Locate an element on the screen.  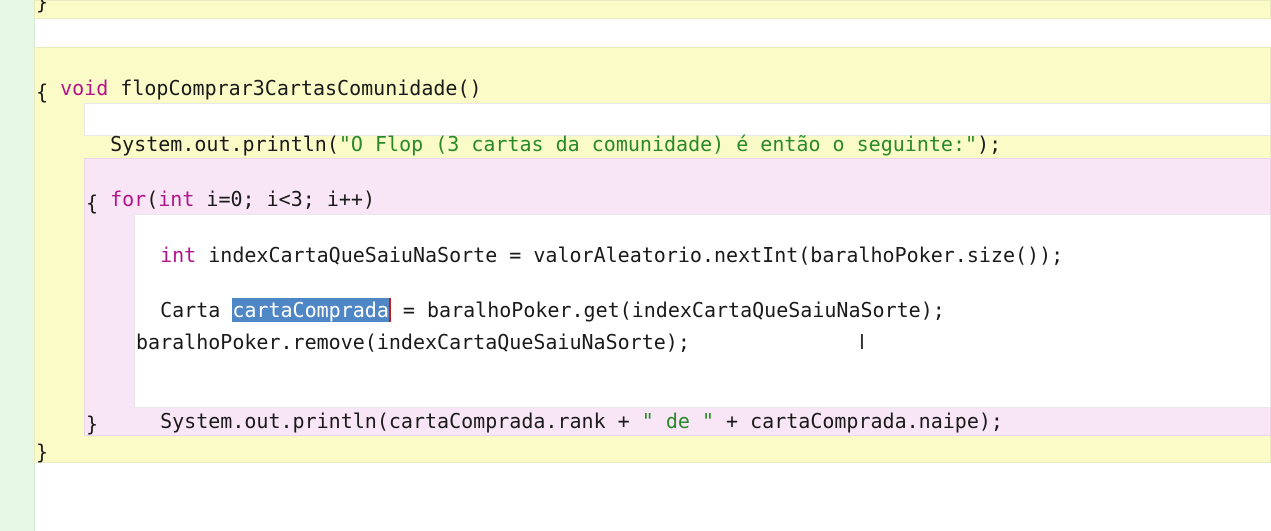
carta-type: Carta is located at coordinates (196, 310).